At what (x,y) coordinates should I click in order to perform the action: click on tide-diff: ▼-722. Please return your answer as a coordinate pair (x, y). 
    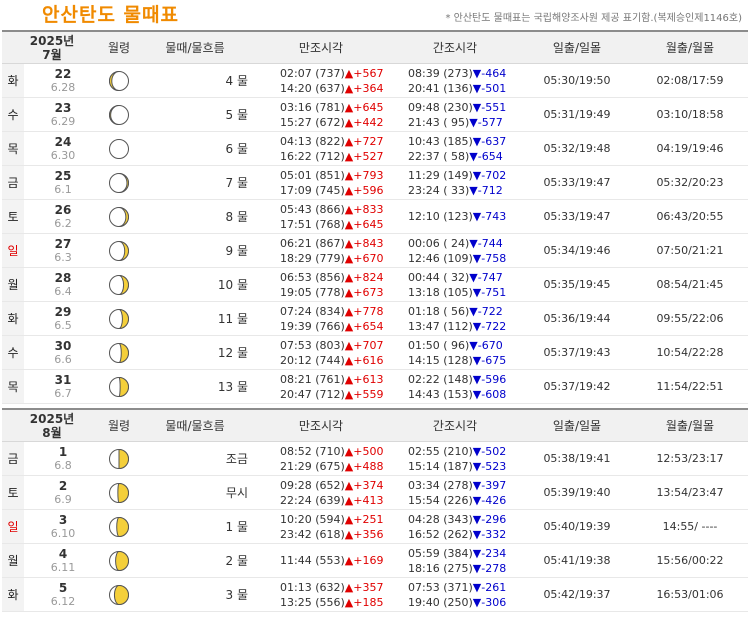
    Looking at the image, I should click on (486, 311).